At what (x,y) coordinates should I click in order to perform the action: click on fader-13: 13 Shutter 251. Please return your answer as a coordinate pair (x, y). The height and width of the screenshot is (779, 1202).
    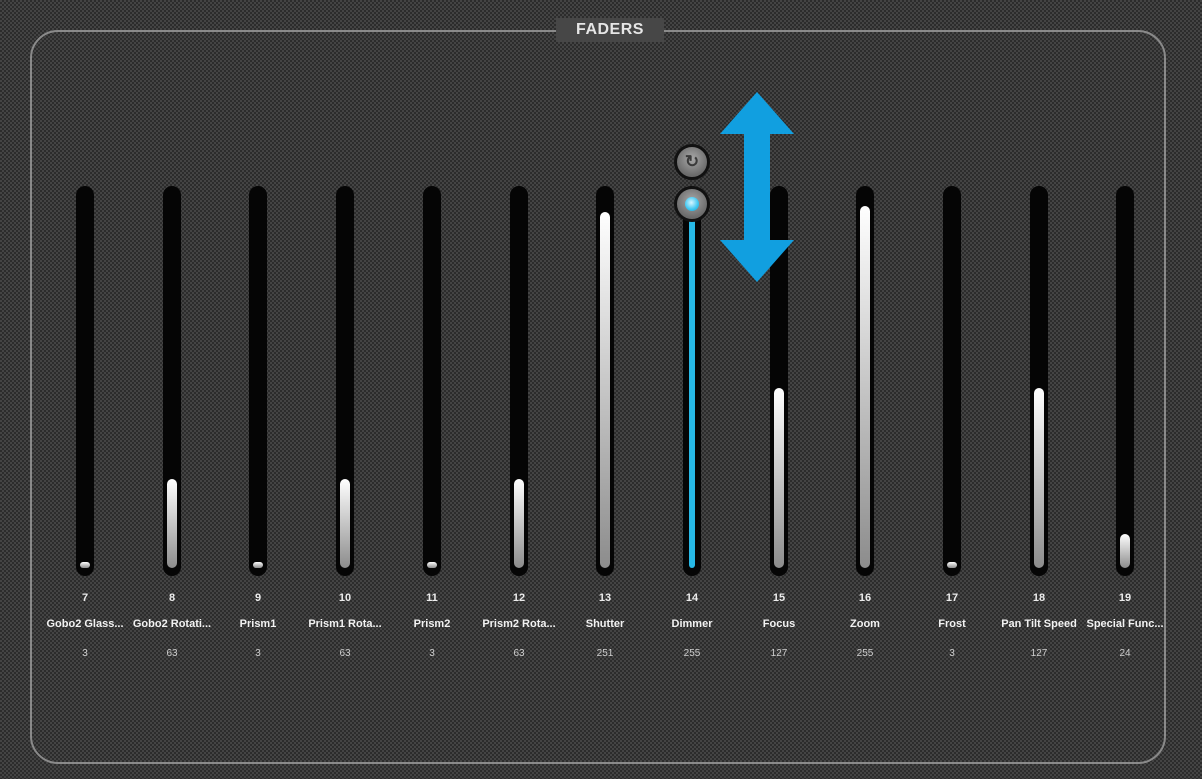
    Looking at the image, I should click on (605, 426).